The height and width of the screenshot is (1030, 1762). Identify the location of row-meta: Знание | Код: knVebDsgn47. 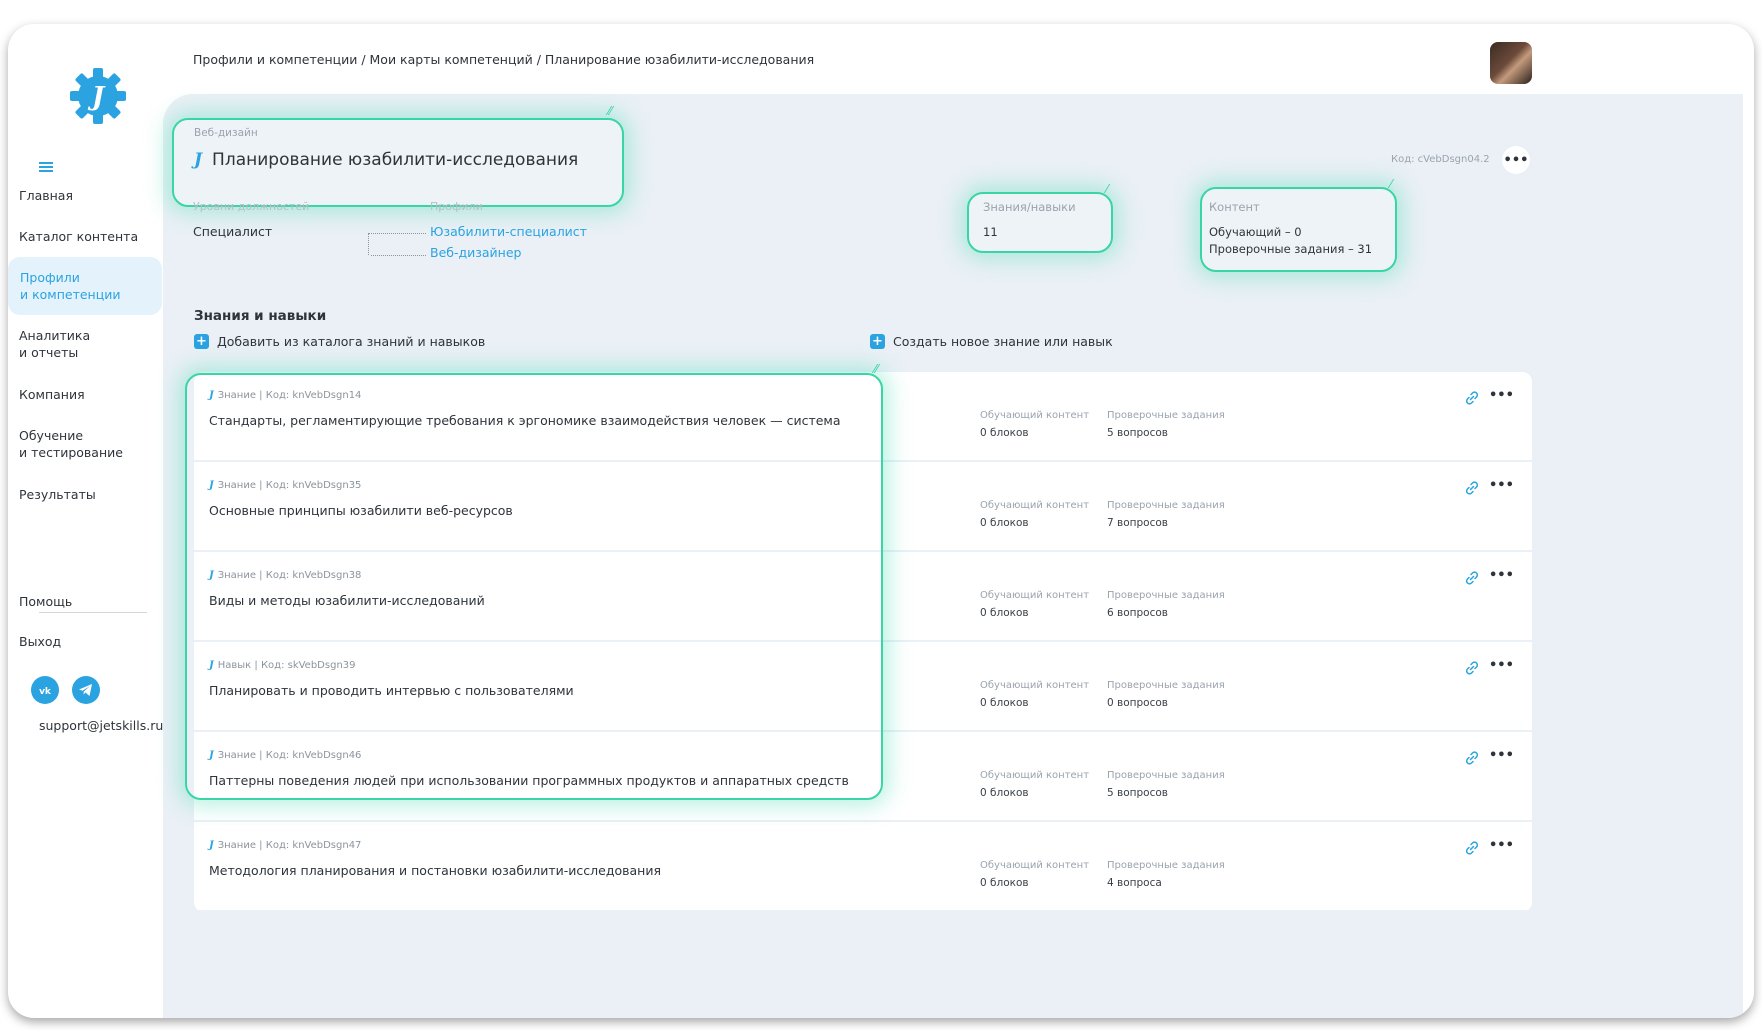
(289, 845).